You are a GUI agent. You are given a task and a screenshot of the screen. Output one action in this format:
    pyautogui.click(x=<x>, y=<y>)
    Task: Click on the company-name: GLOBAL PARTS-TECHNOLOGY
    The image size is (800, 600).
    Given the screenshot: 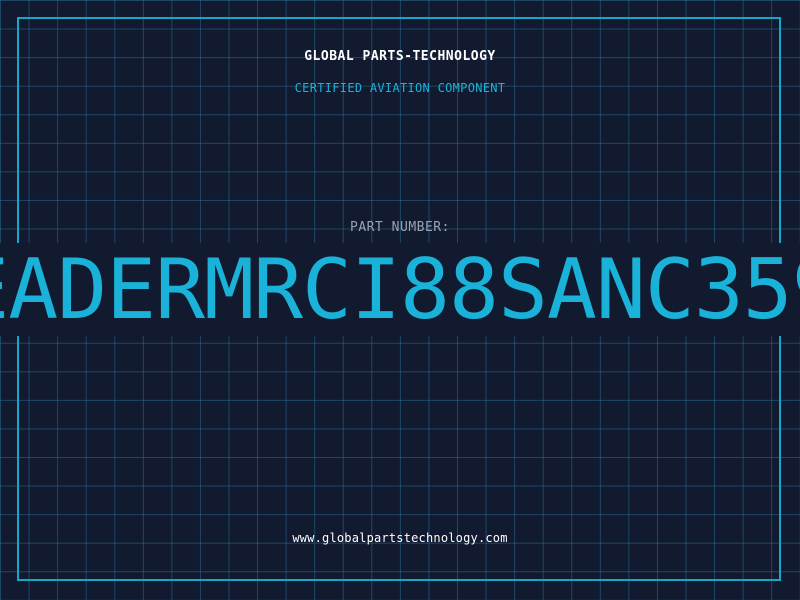 What is the action you would take?
    pyautogui.click(x=400, y=56)
    